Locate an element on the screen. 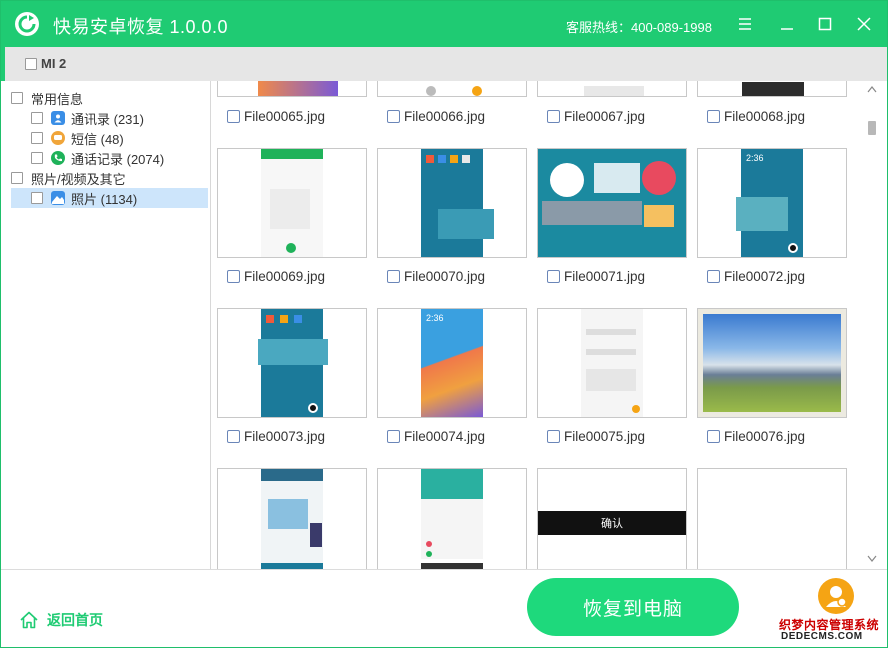 This screenshot has width=888, height=648. file-item: File00070.jpg is located at coordinates (436, 276).